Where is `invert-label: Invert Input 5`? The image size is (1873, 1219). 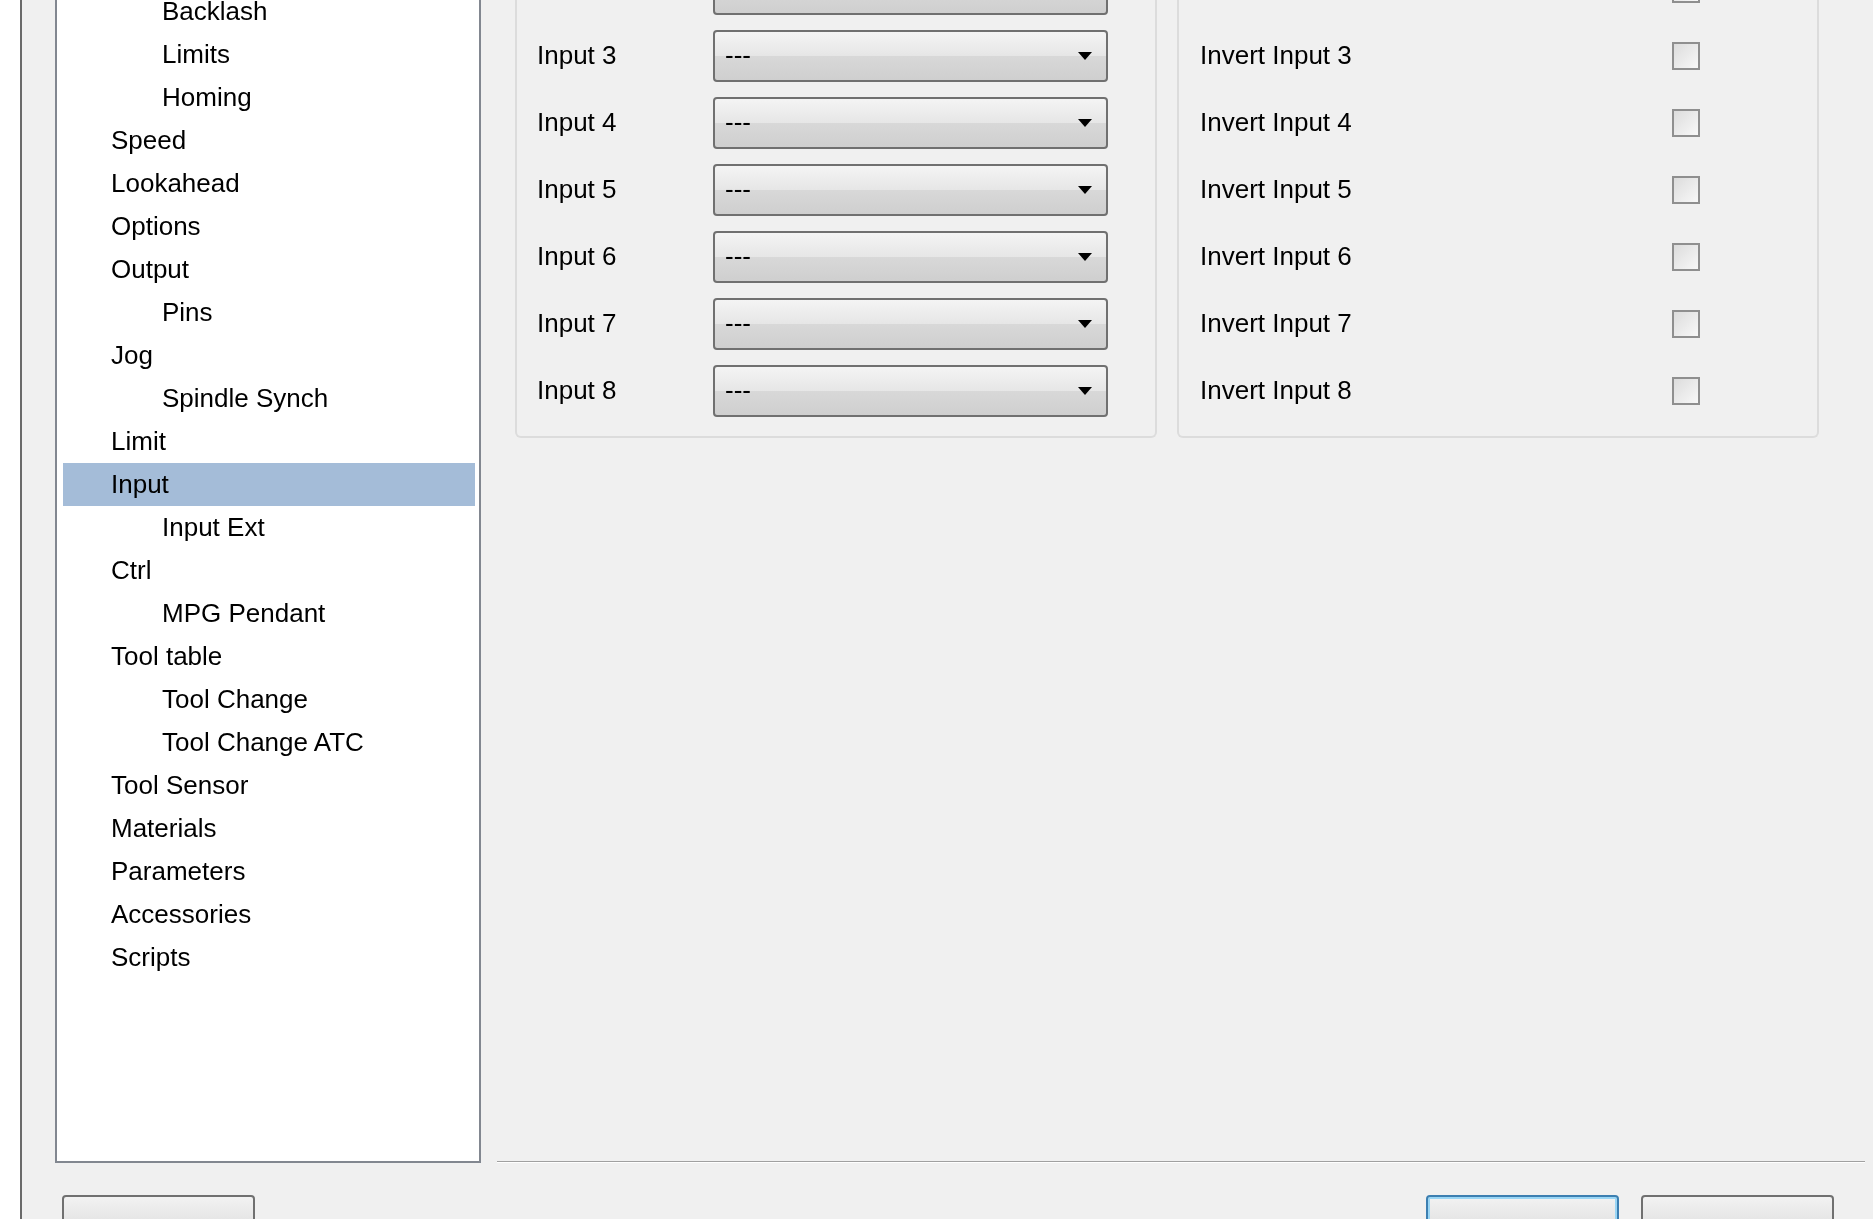 invert-label: Invert Input 5 is located at coordinates (1276, 189).